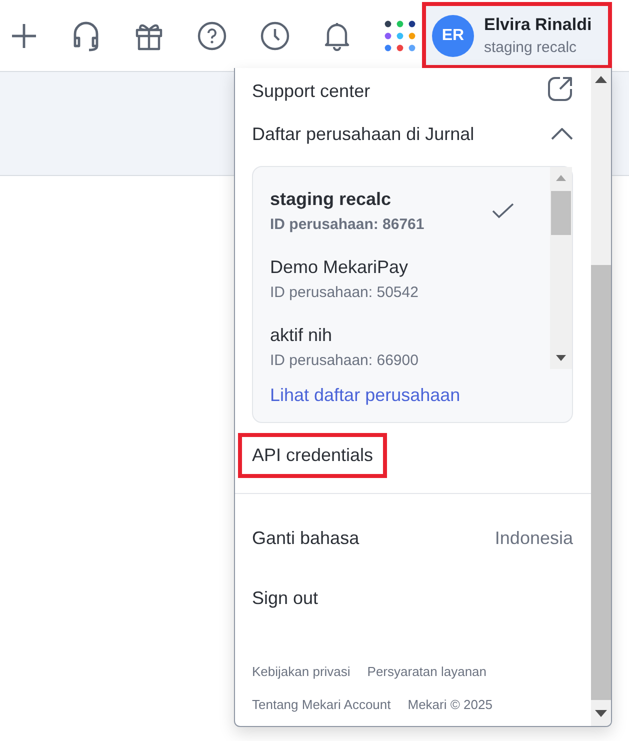  Describe the element at coordinates (306, 538) in the screenshot. I see `menu-item: Ganti bahasa` at that location.